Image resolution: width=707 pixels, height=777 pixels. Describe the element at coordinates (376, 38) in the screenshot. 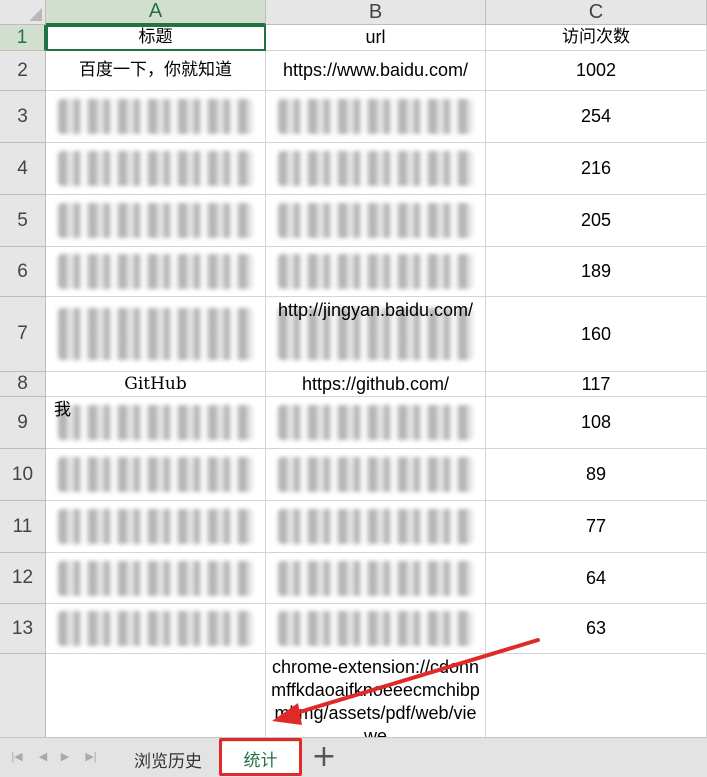

I see `url-cell: url` at that location.